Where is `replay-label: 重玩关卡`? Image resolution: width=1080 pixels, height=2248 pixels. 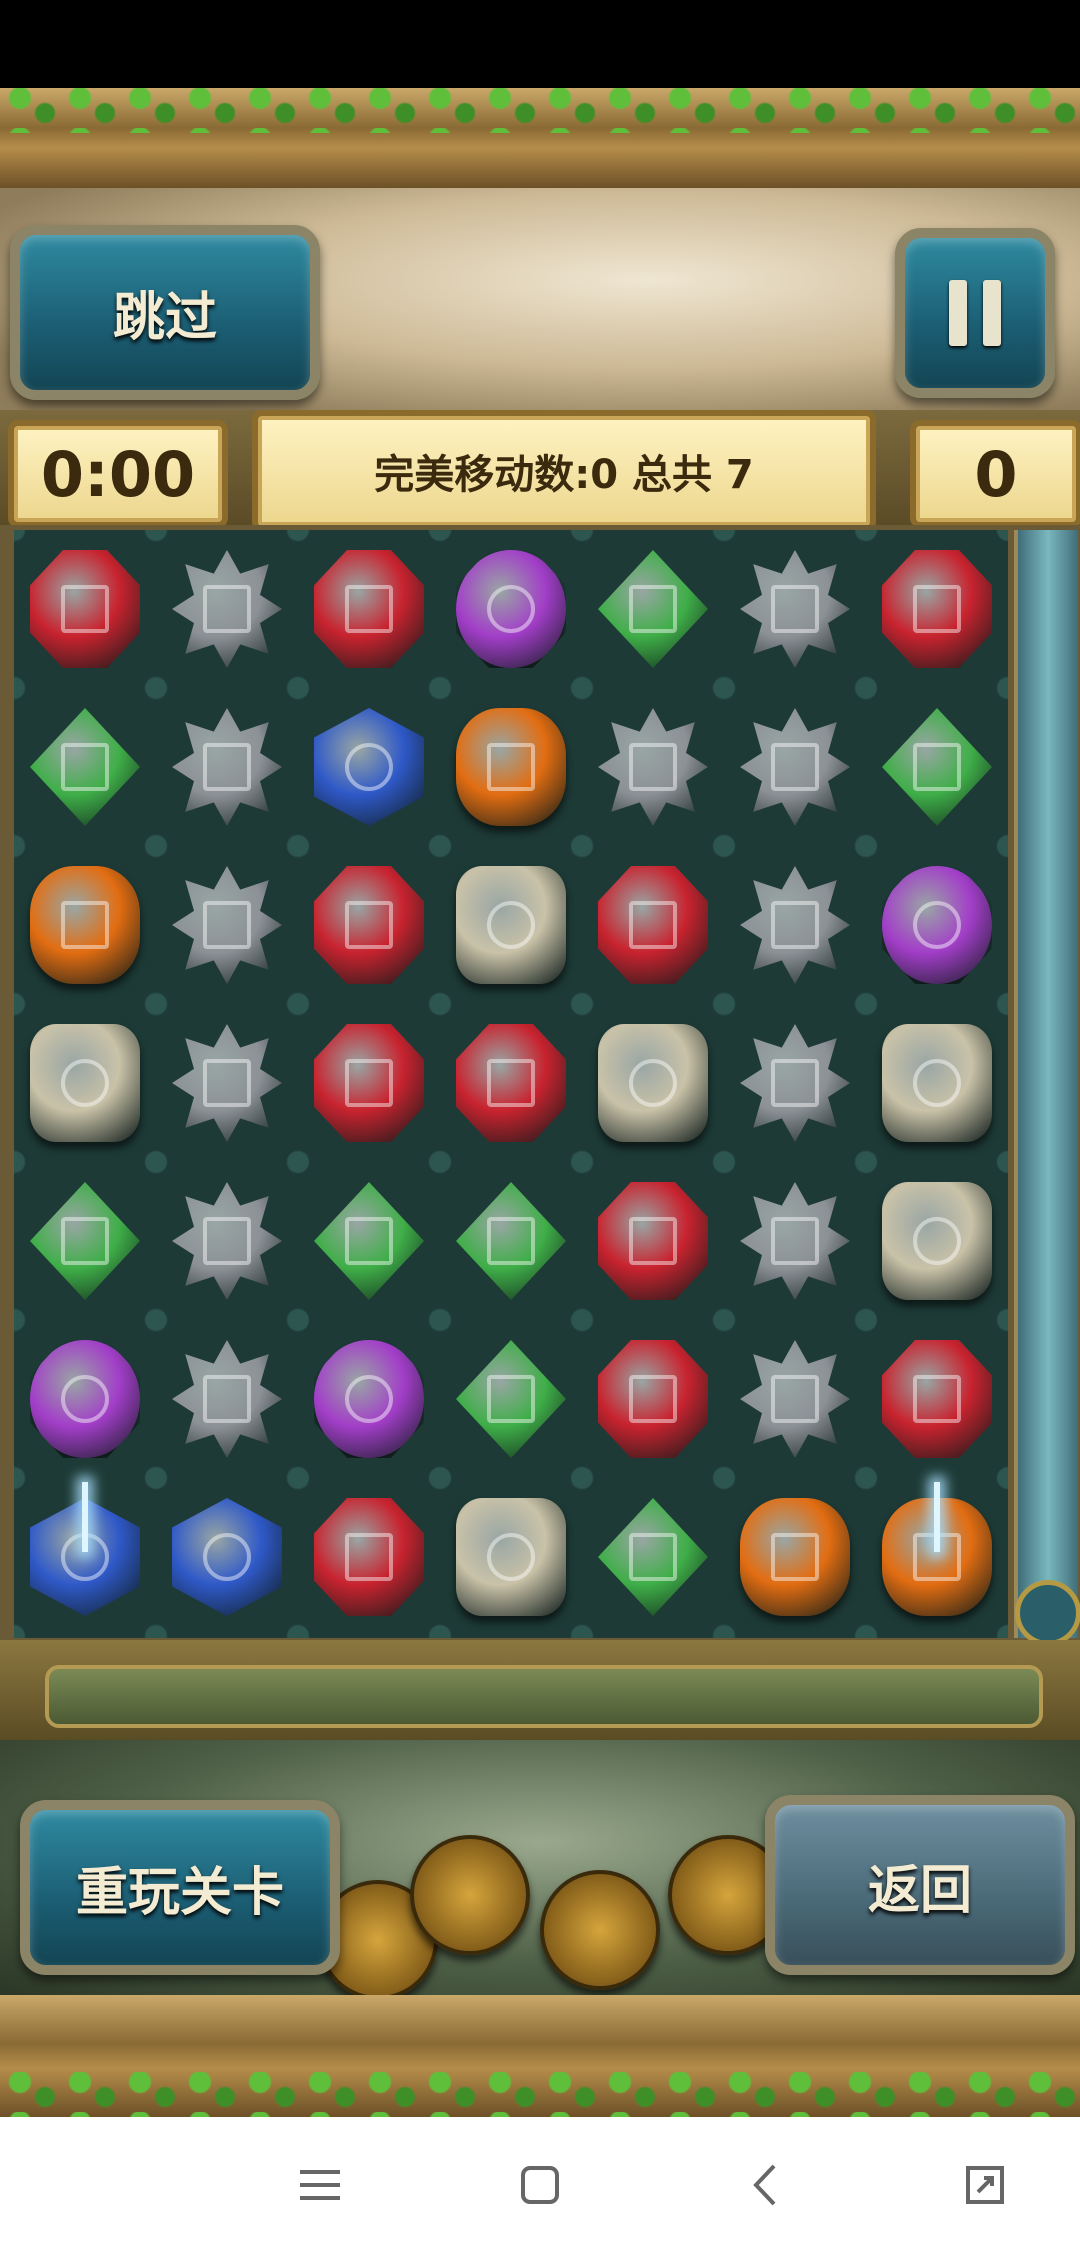
replay-label: 重玩关卡 is located at coordinates (179, 1893).